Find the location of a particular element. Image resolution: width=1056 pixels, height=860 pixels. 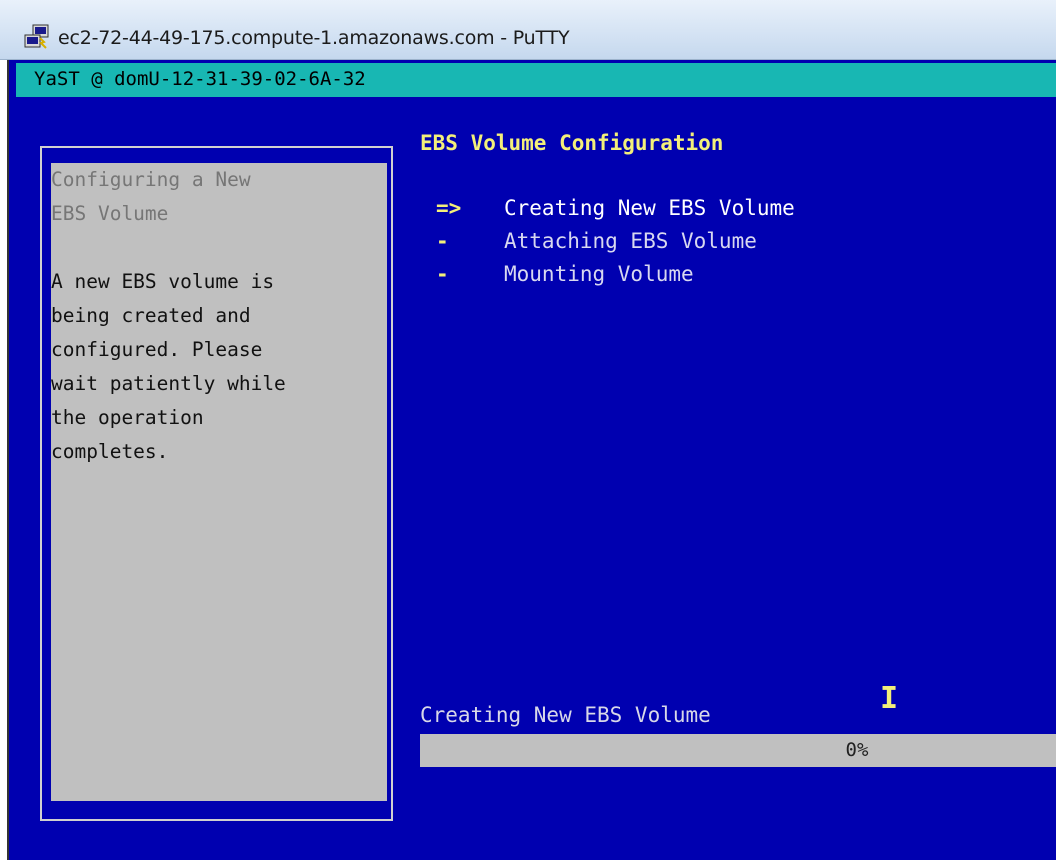

window-left-border is located at coordinates (4, 460).